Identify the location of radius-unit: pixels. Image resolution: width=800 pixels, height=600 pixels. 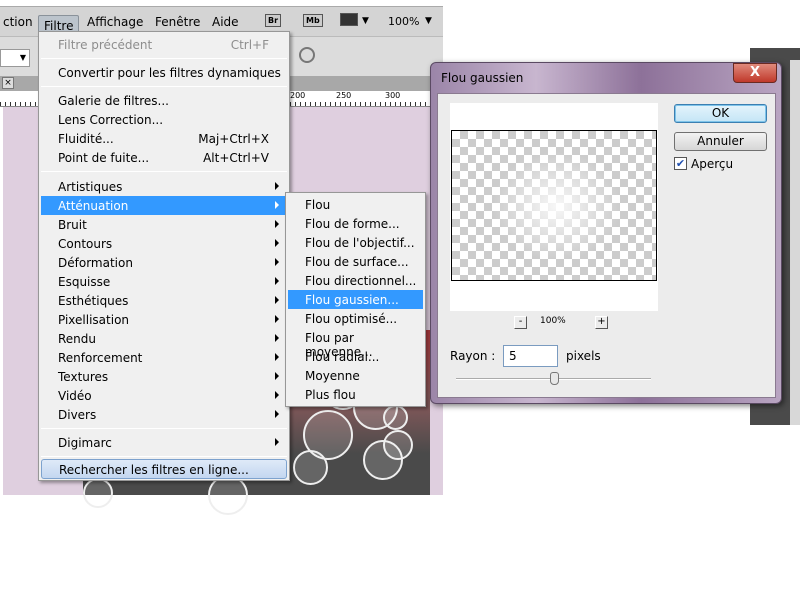
(583, 356).